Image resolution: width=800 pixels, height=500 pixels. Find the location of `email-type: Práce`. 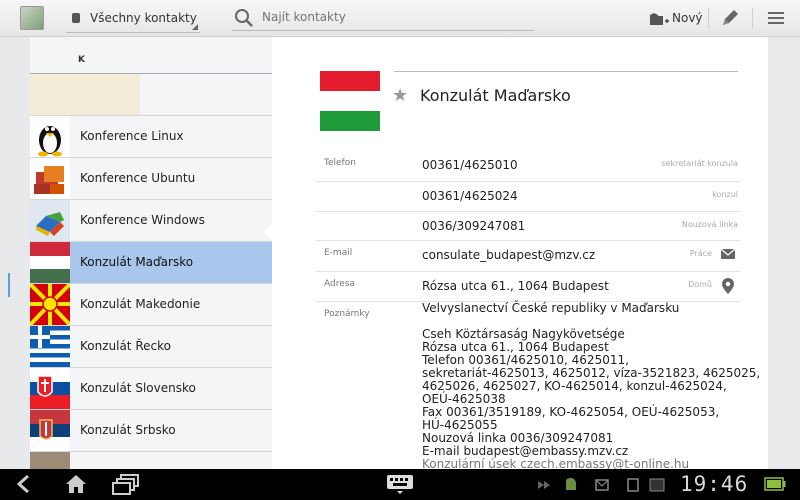

email-type: Práce is located at coordinates (700, 253).